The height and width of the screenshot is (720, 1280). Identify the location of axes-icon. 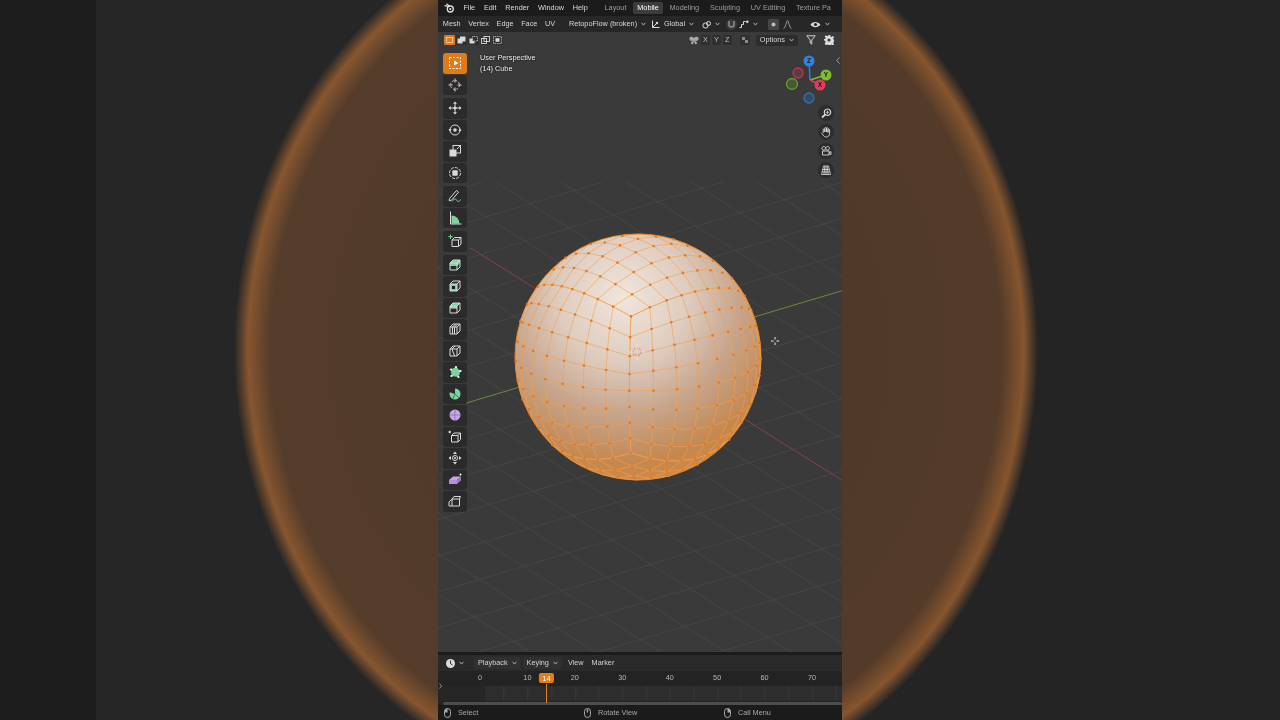
(655, 24).